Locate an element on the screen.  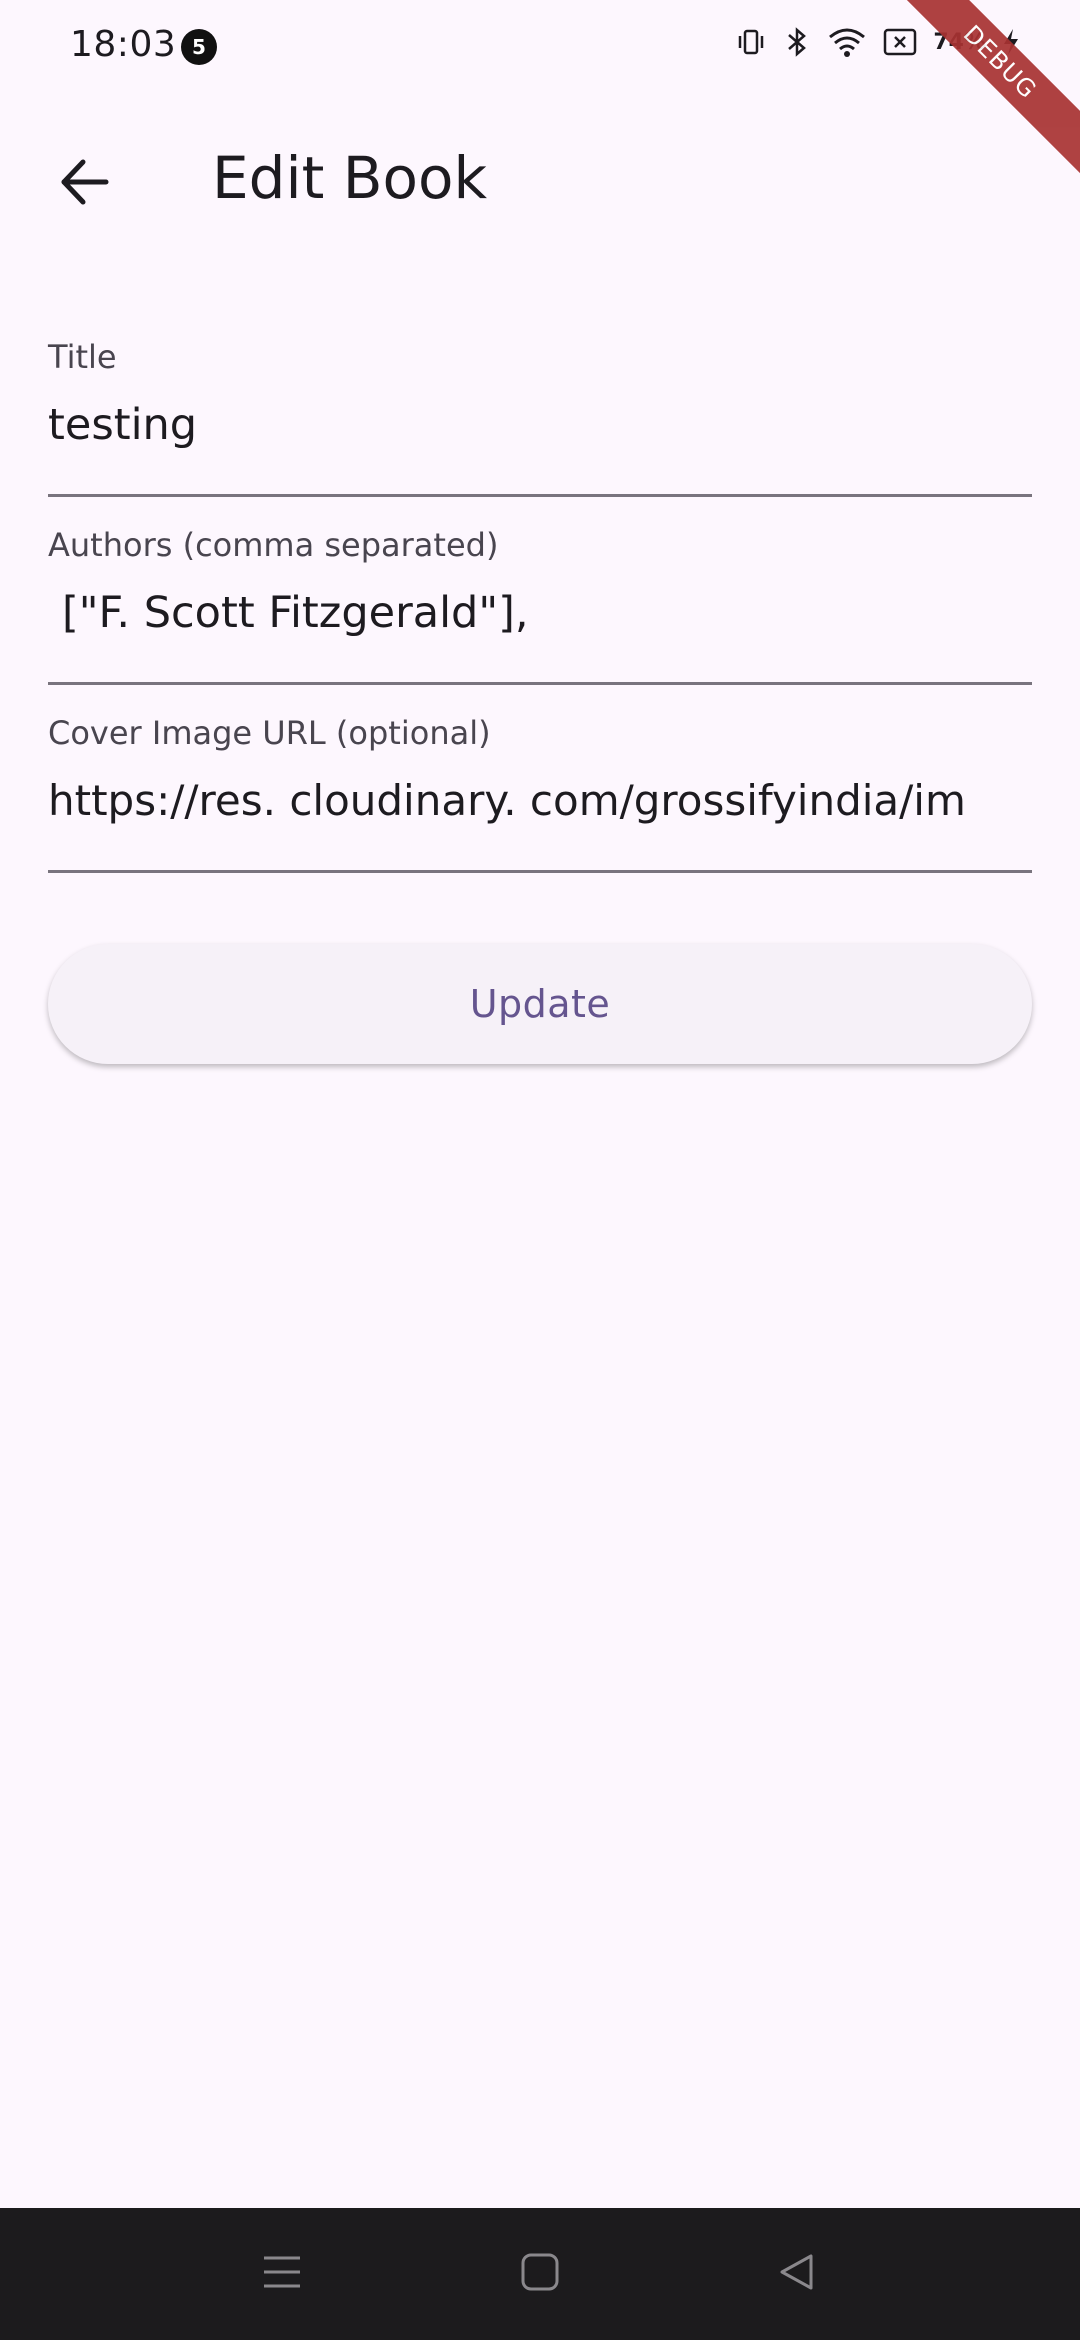
wifi-icon is located at coordinates (847, 42).